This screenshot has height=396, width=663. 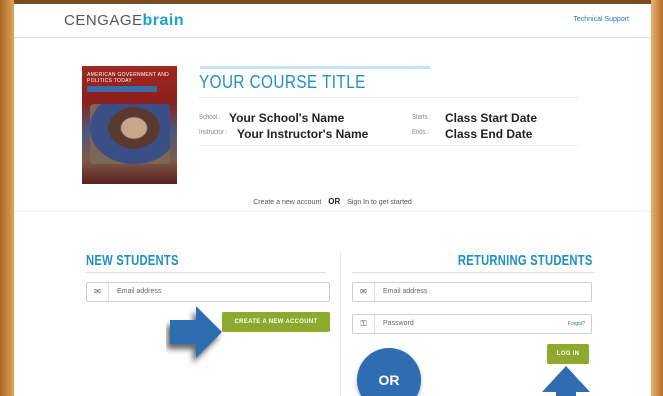 I want to click on frame-right, so click(x=657, y=198).